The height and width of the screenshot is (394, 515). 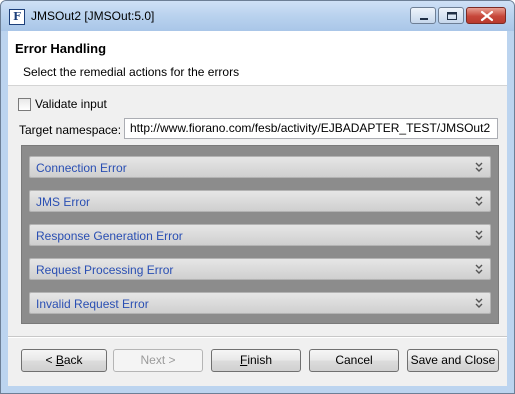 I want to click on close-icon, so click(x=487, y=16).